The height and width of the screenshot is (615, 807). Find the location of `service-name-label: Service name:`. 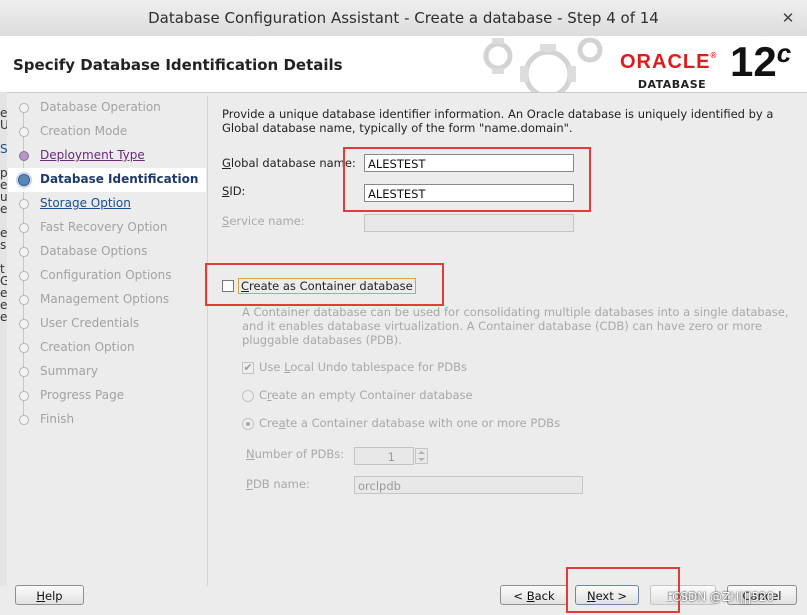

service-name-label: Service name: is located at coordinates (263, 221).